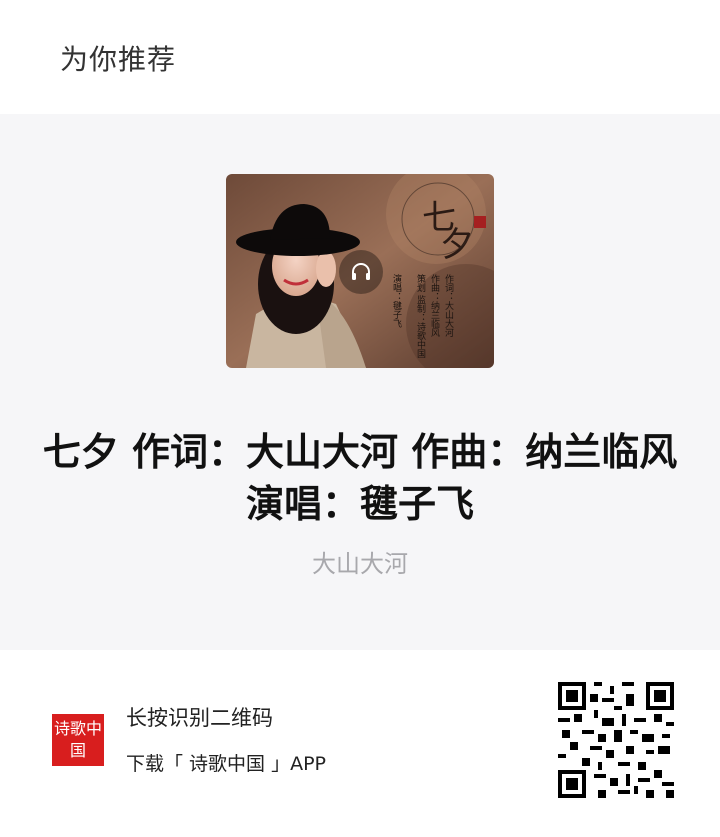 The height and width of the screenshot is (837, 720). I want to click on logo-text: 诗歌中国, so click(77, 739).